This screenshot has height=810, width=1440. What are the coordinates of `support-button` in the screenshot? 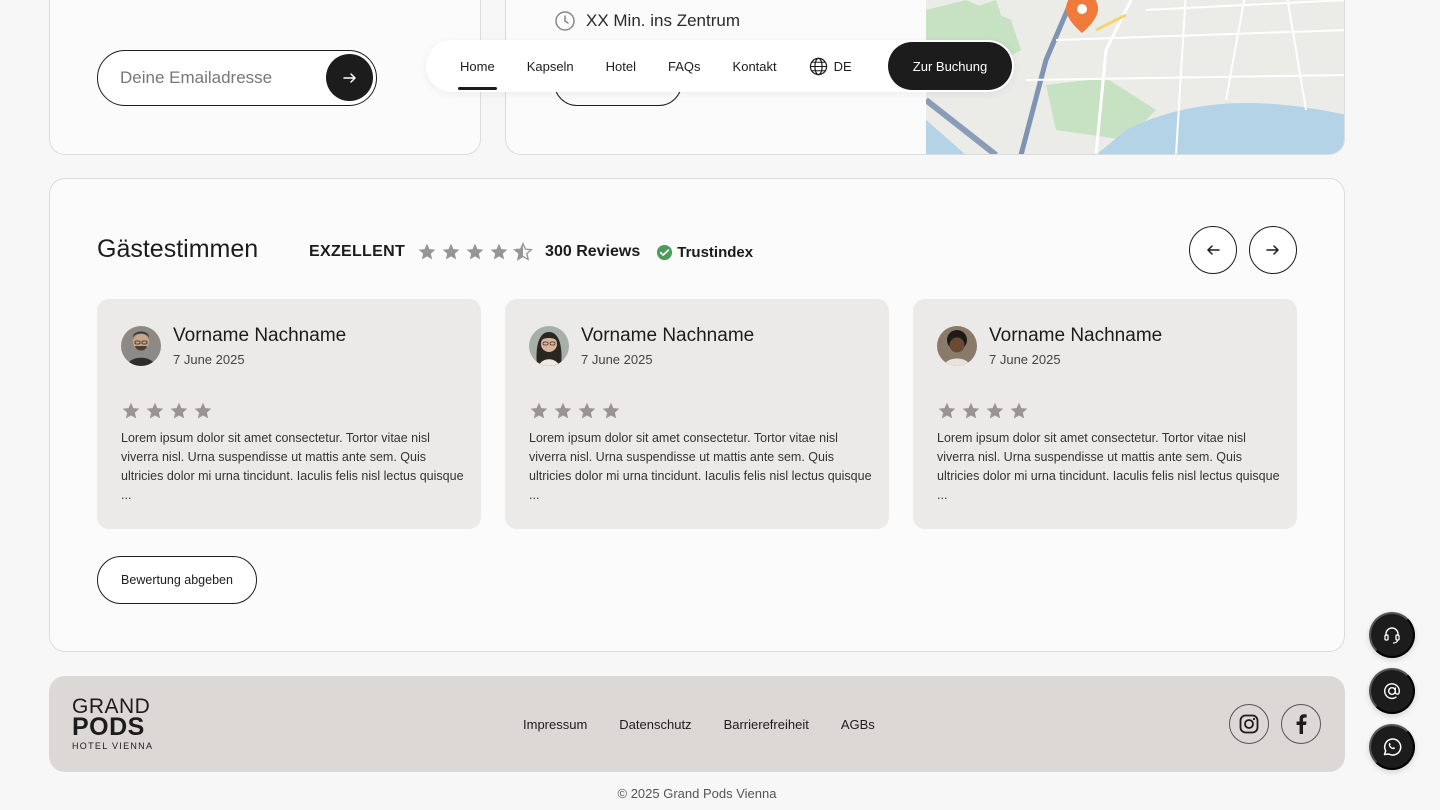 It's located at (1392, 635).